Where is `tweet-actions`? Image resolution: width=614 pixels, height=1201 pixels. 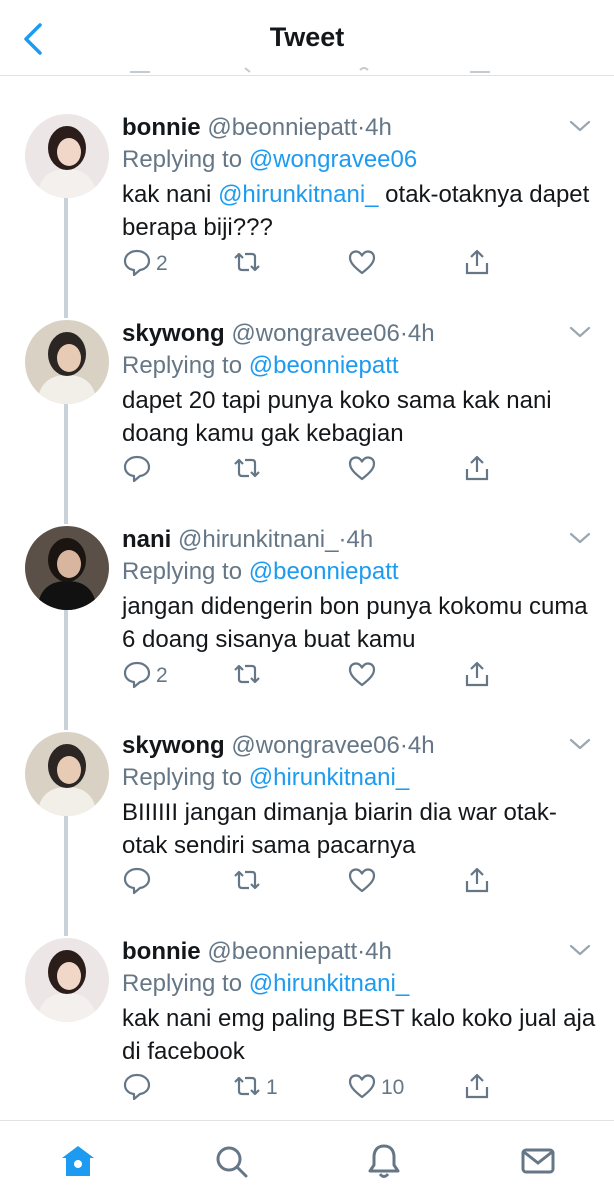
tweet-actions is located at coordinates (362, 882).